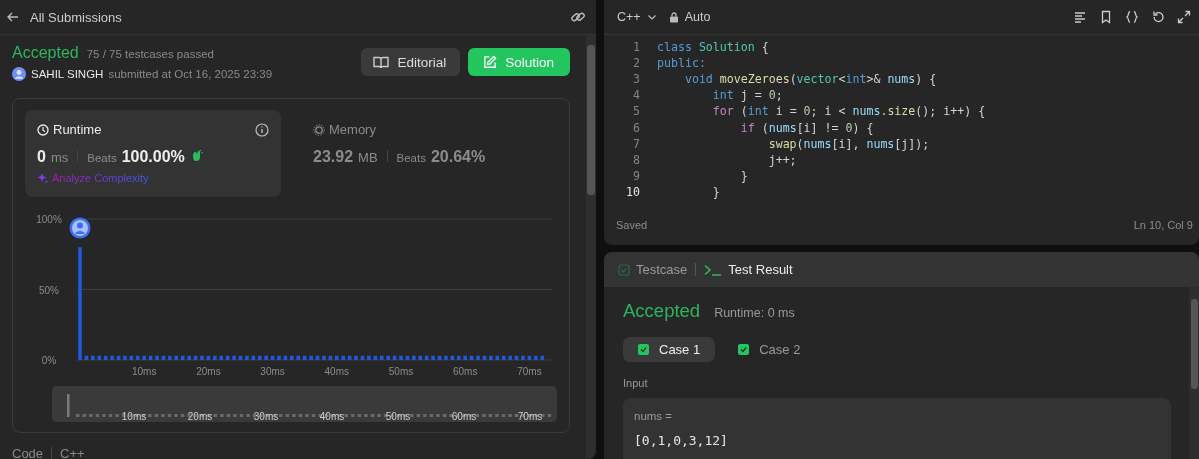  I want to click on braces-icon, so click(1132, 17).